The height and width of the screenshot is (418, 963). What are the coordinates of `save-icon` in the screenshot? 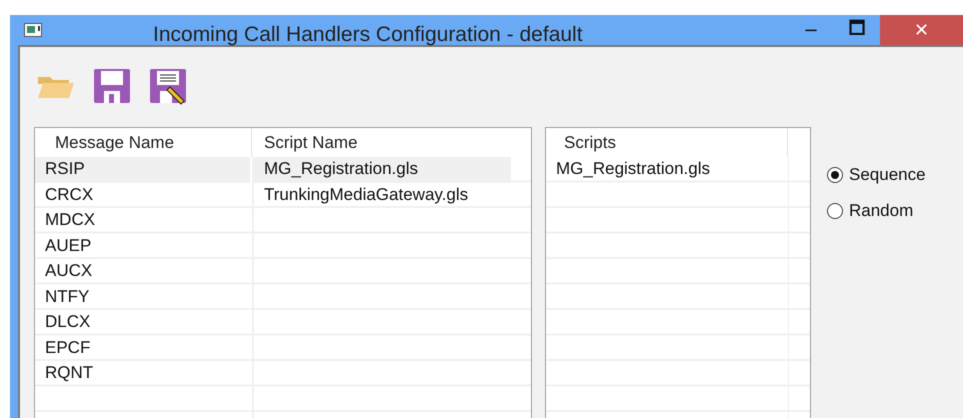 It's located at (112, 86).